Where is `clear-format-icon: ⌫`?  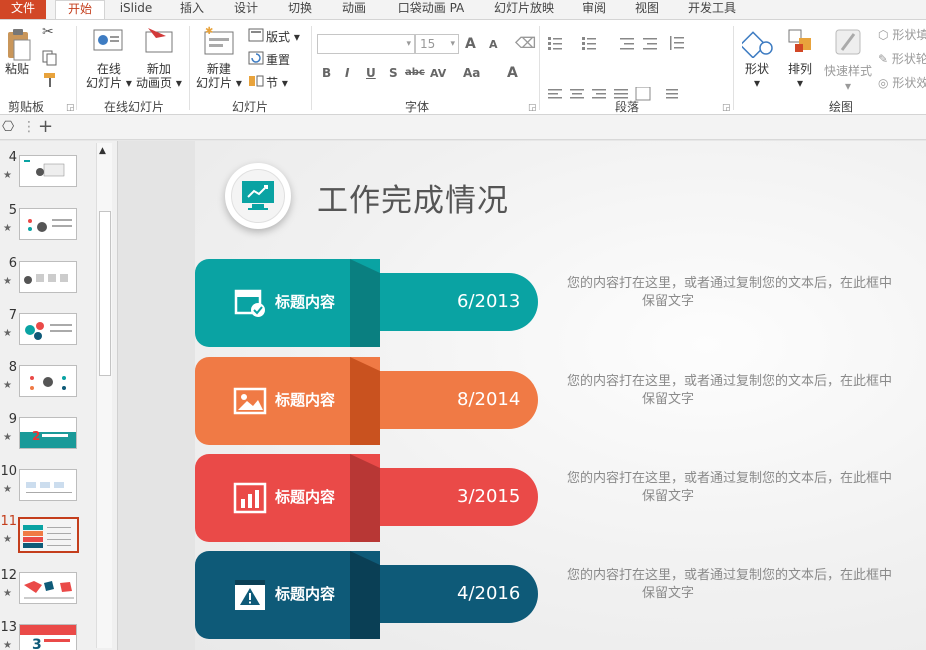 clear-format-icon: ⌫ is located at coordinates (525, 43).